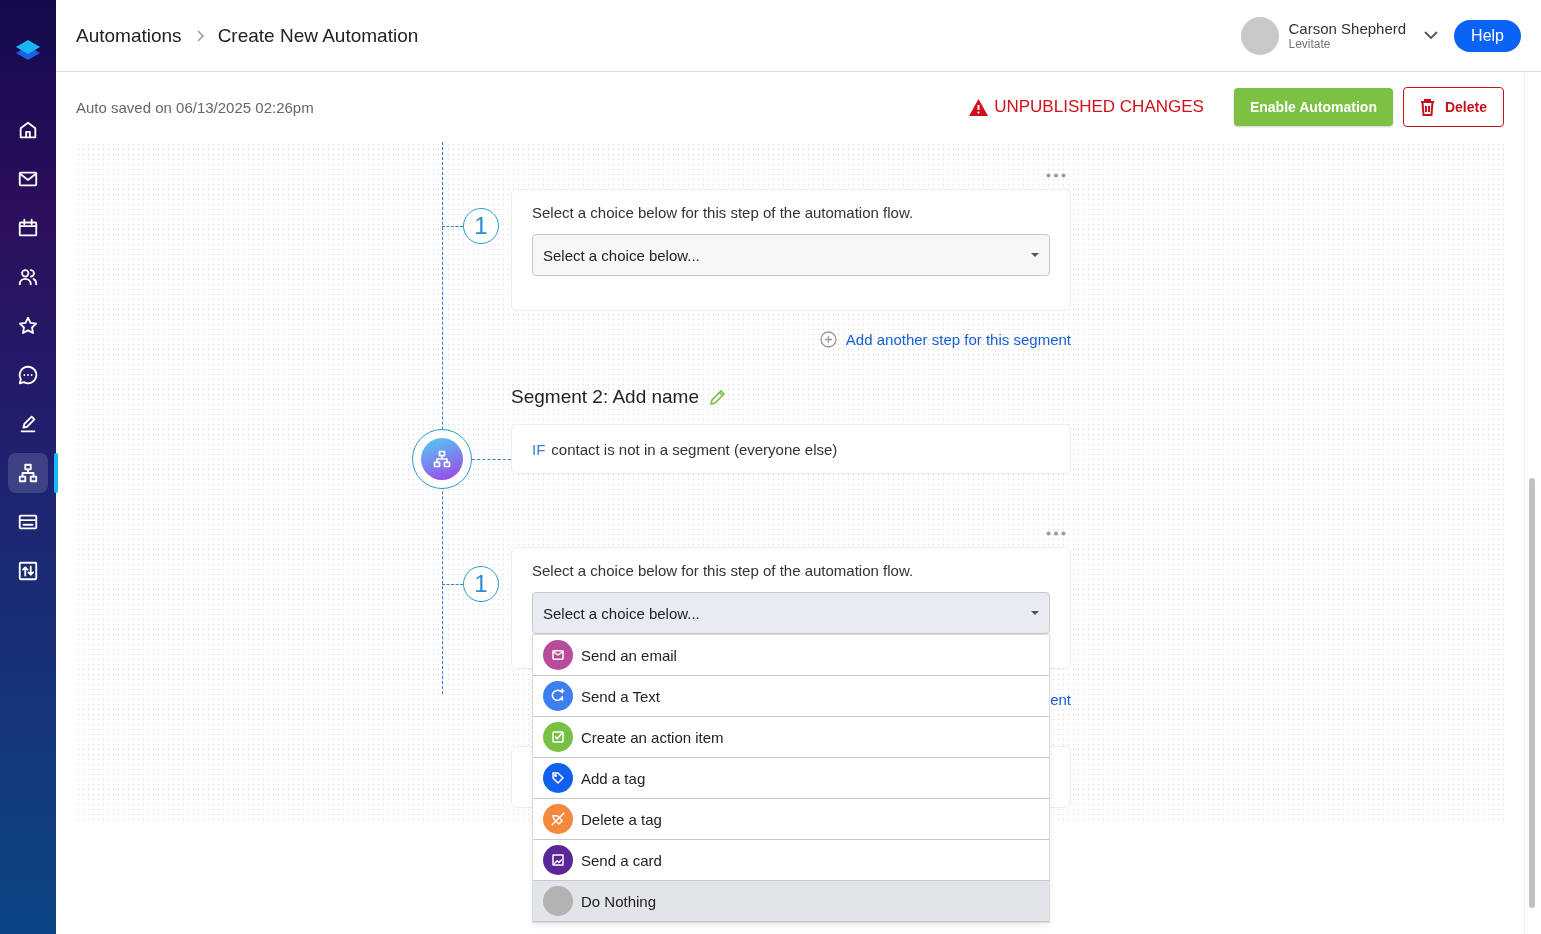  What do you see at coordinates (539, 449) in the screenshot?
I see `condition-keyword: IF` at bounding box center [539, 449].